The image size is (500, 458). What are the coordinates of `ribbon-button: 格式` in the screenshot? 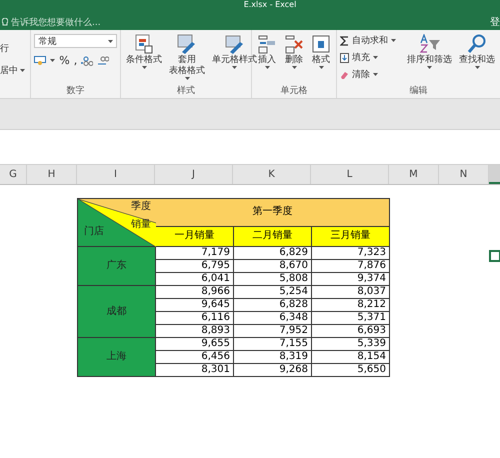 It's located at (321, 59).